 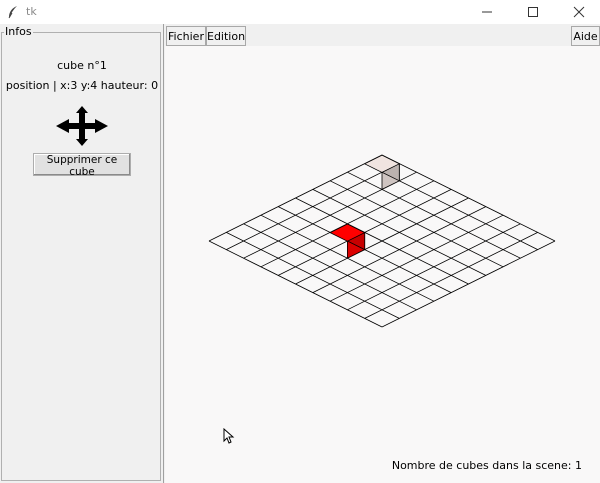 I want to click on window-title: tk, so click(x=31, y=11).